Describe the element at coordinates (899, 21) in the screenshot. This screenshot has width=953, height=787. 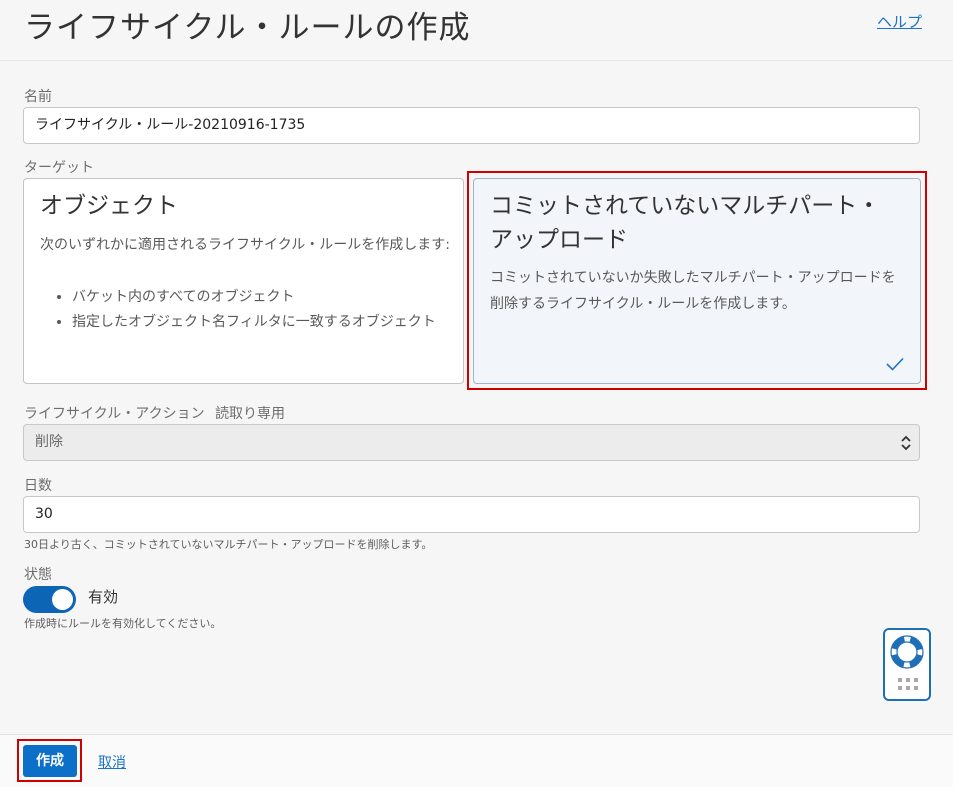
I see `help-link: ヘルプ` at that location.